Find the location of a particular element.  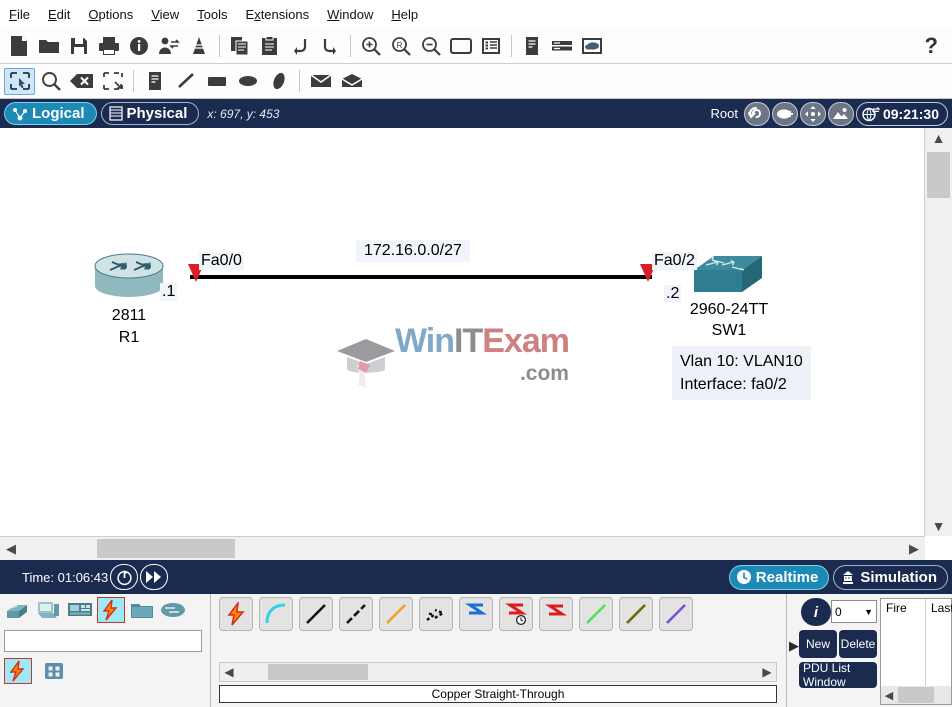

menu-item-window: Window is located at coordinates (350, 14).